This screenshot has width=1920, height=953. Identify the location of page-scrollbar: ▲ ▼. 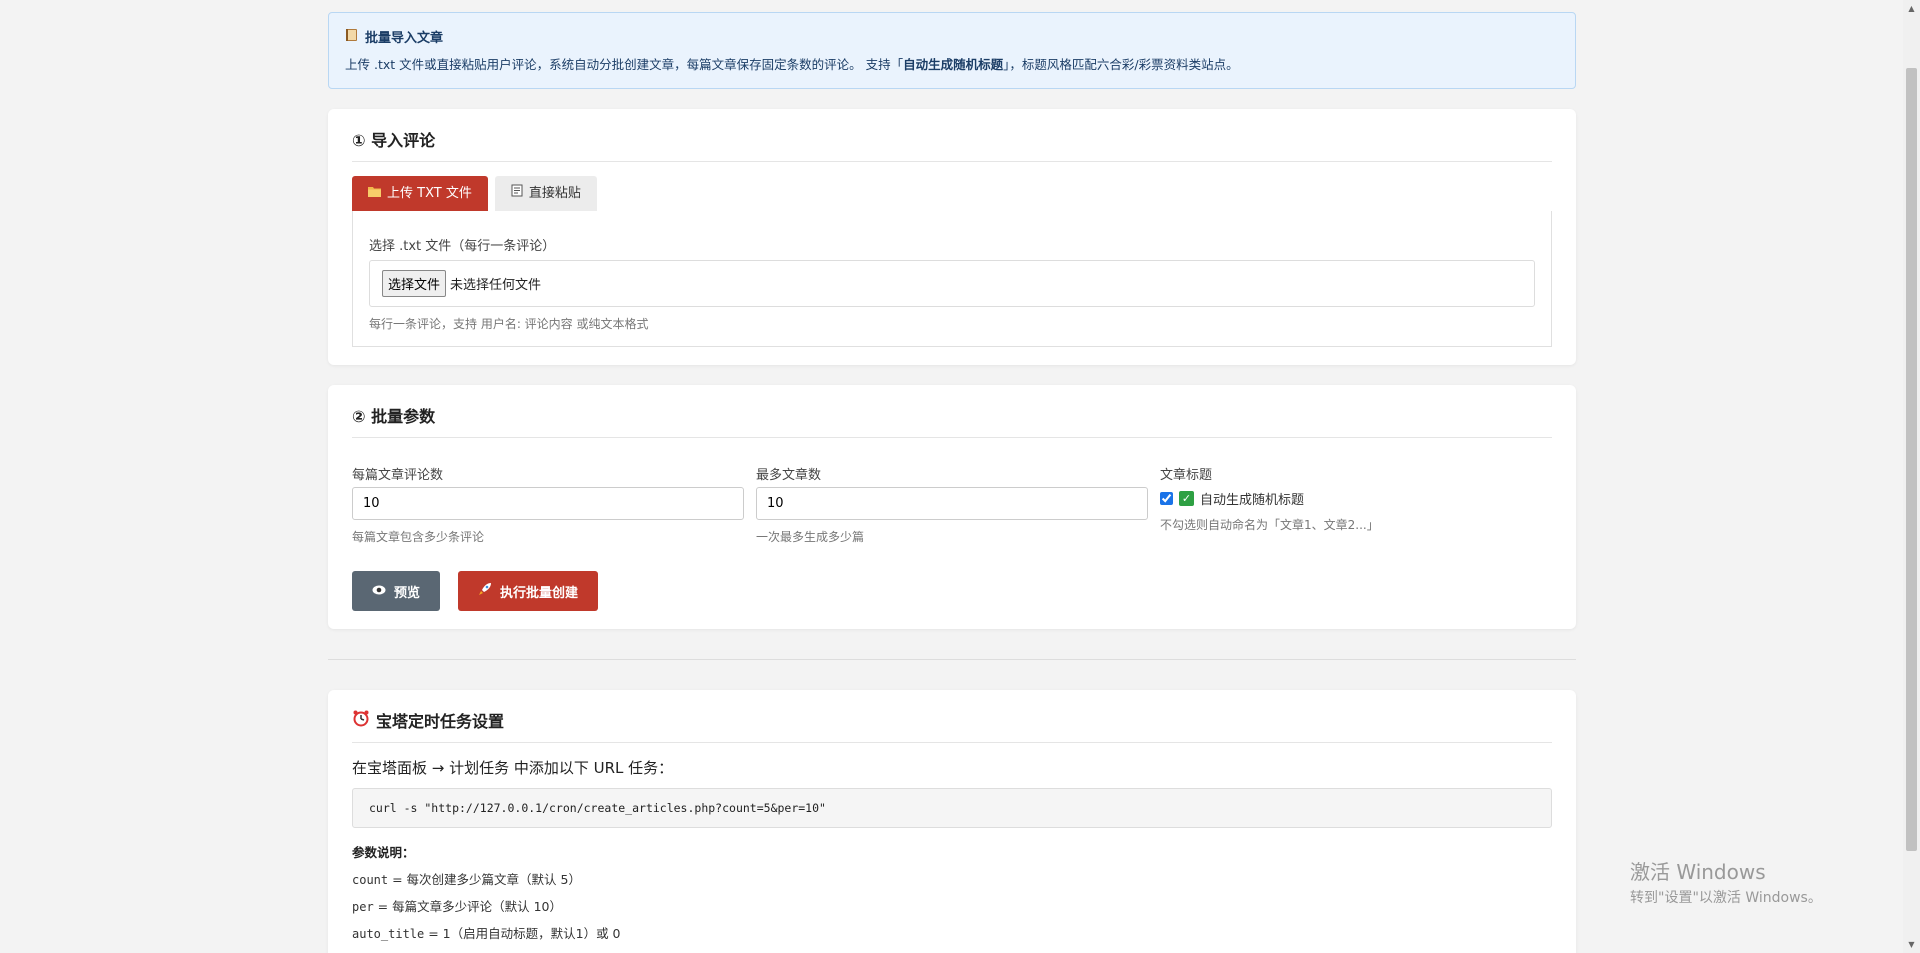
(1911, 476).